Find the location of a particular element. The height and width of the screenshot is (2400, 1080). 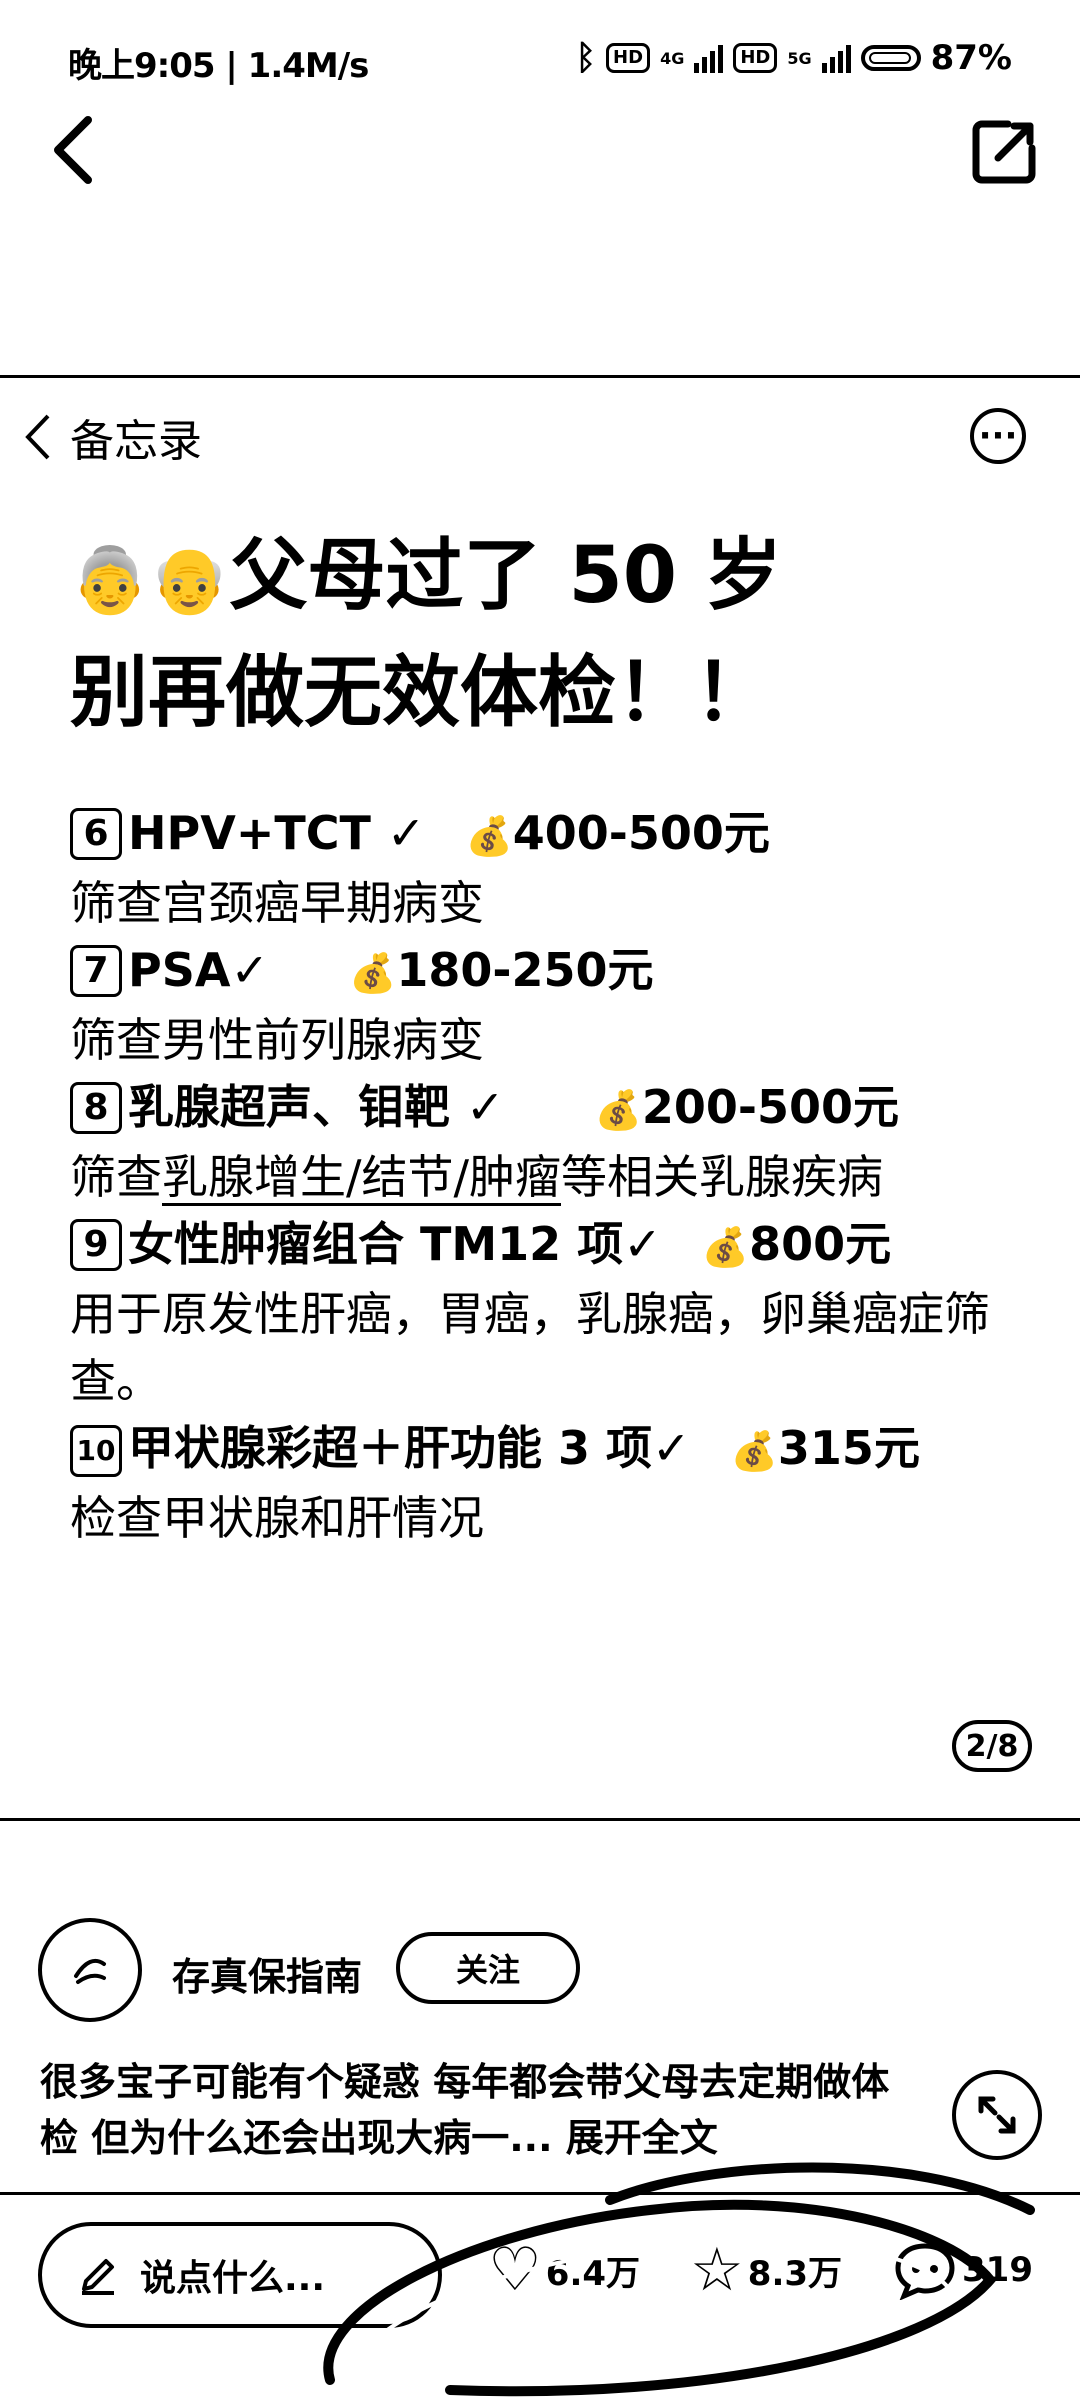

comment-bubble-icon is located at coordinates (925, 2271).